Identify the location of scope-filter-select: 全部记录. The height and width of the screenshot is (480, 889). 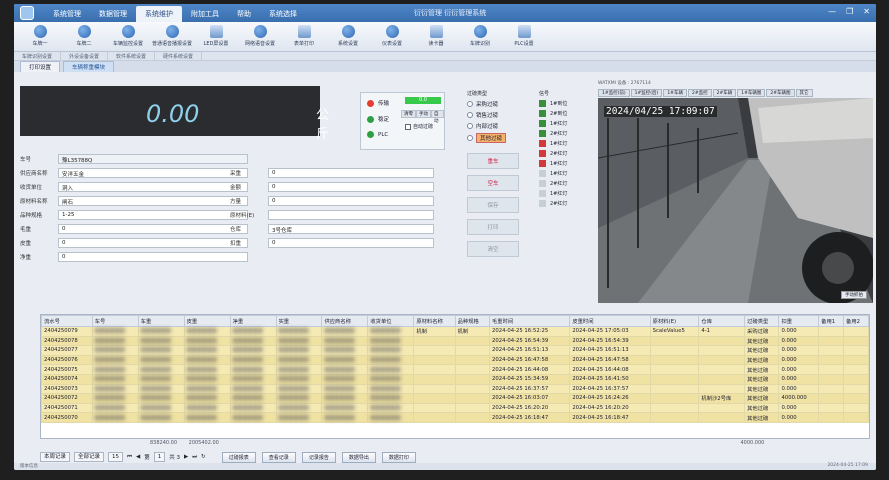
(89, 457).